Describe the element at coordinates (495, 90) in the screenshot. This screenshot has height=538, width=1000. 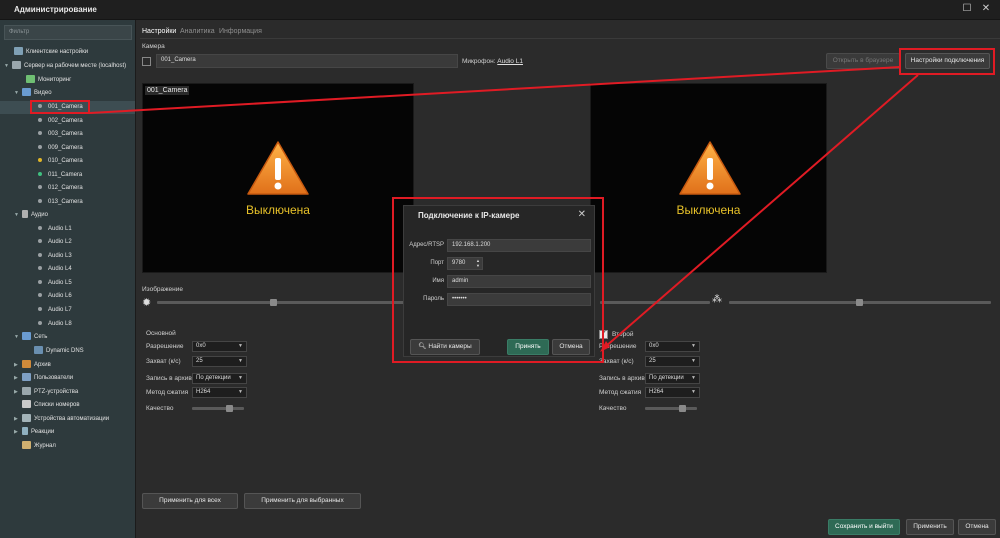
I see `annotation-line` at that location.